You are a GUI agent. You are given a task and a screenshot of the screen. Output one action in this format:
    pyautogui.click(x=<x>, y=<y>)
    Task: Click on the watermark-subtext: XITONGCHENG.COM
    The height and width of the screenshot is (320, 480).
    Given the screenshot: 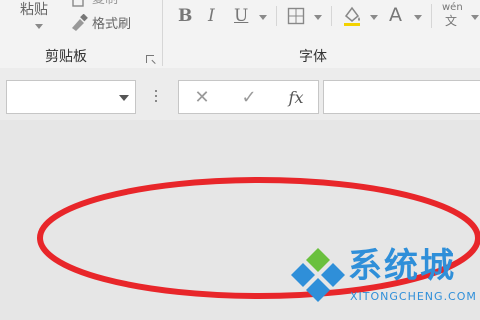 What is the action you would take?
    pyautogui.click(x=413, y=296)
    